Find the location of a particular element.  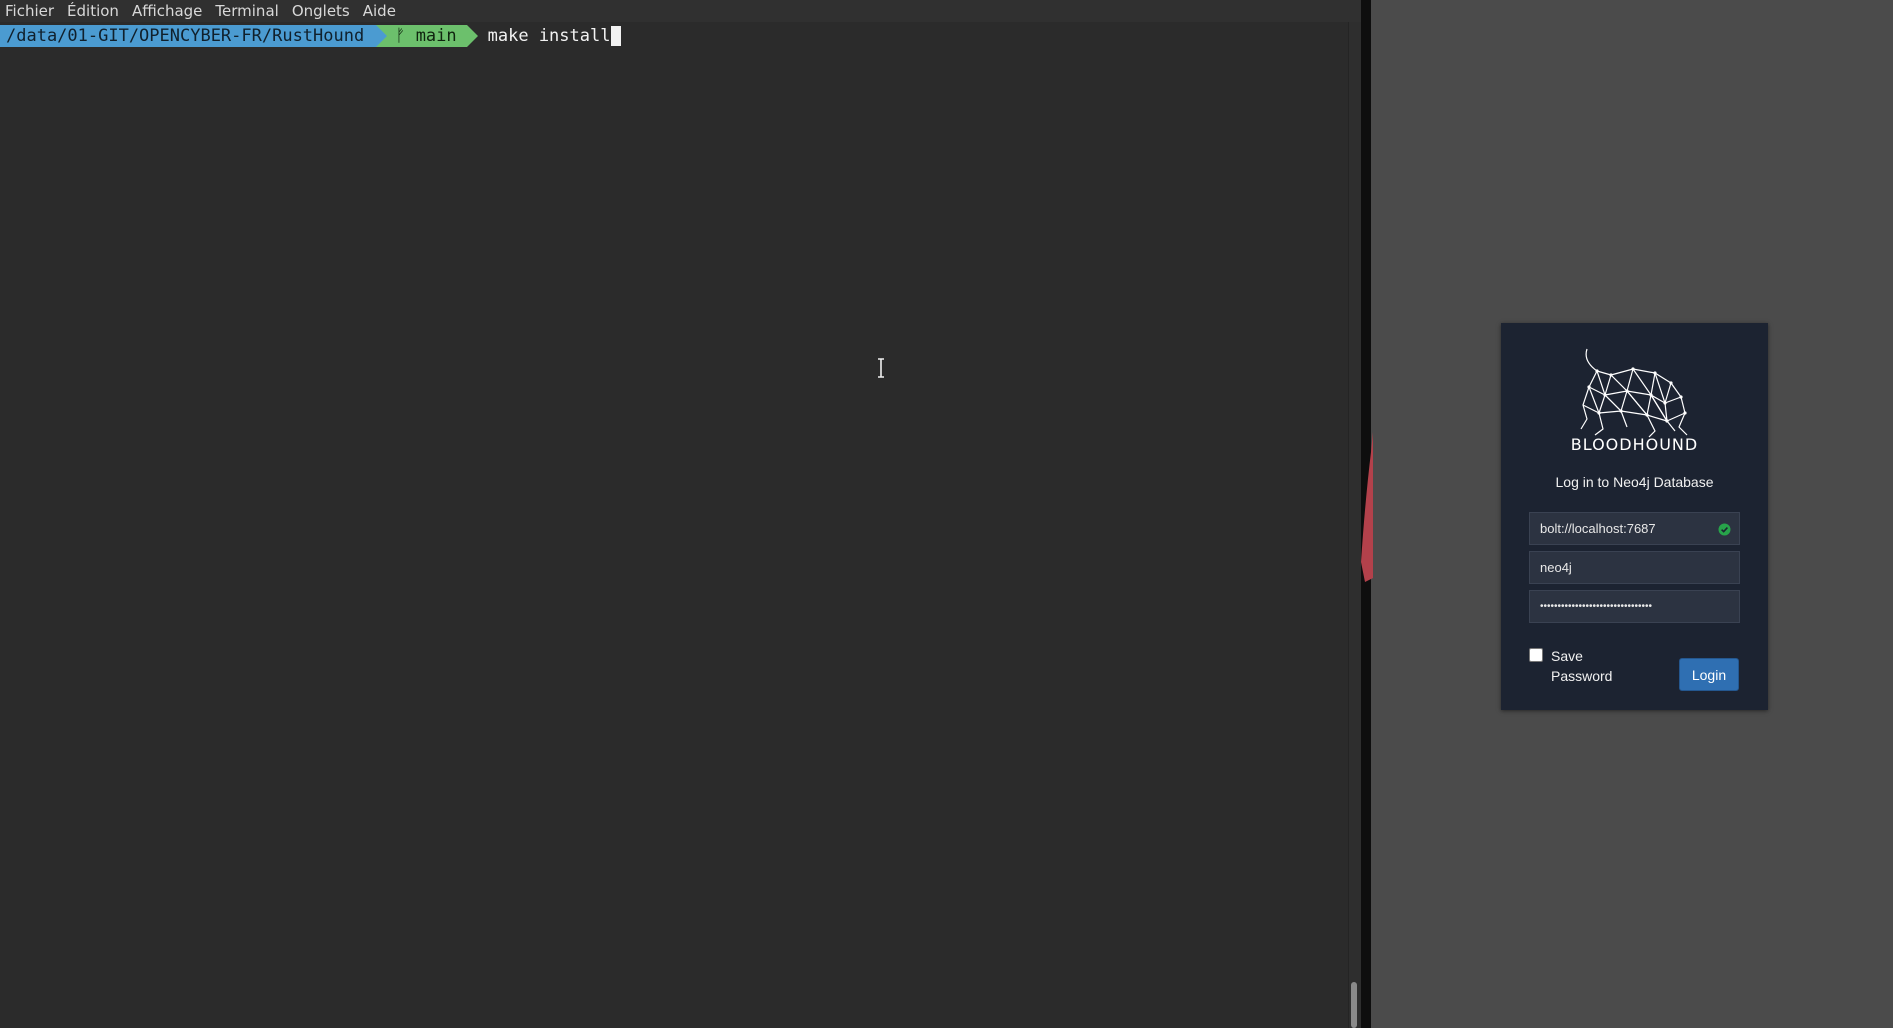

git-branch-icon: ᚠ is located at coordinates (400, 36).